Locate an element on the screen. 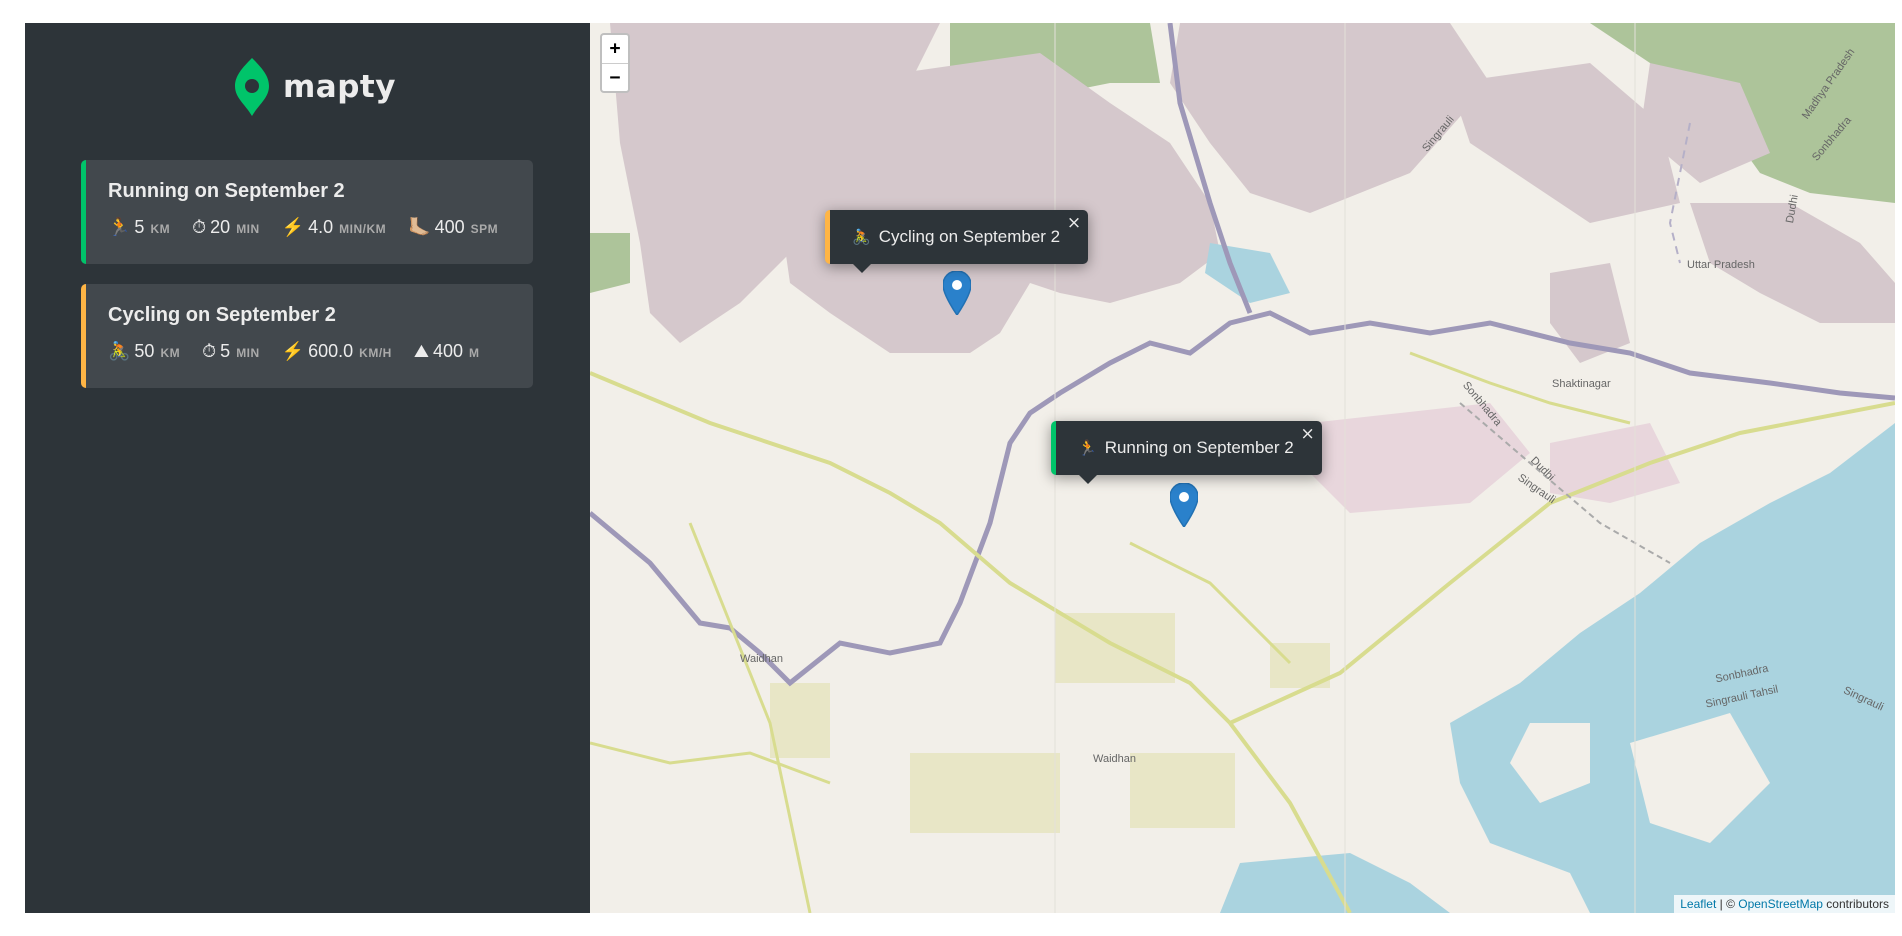 This screenshot has width=1902, height=936. workout-details: 🚴 50 km ⏱ 5 min ⚡️ 600.0 km/h is located at coordinates (305, 351).